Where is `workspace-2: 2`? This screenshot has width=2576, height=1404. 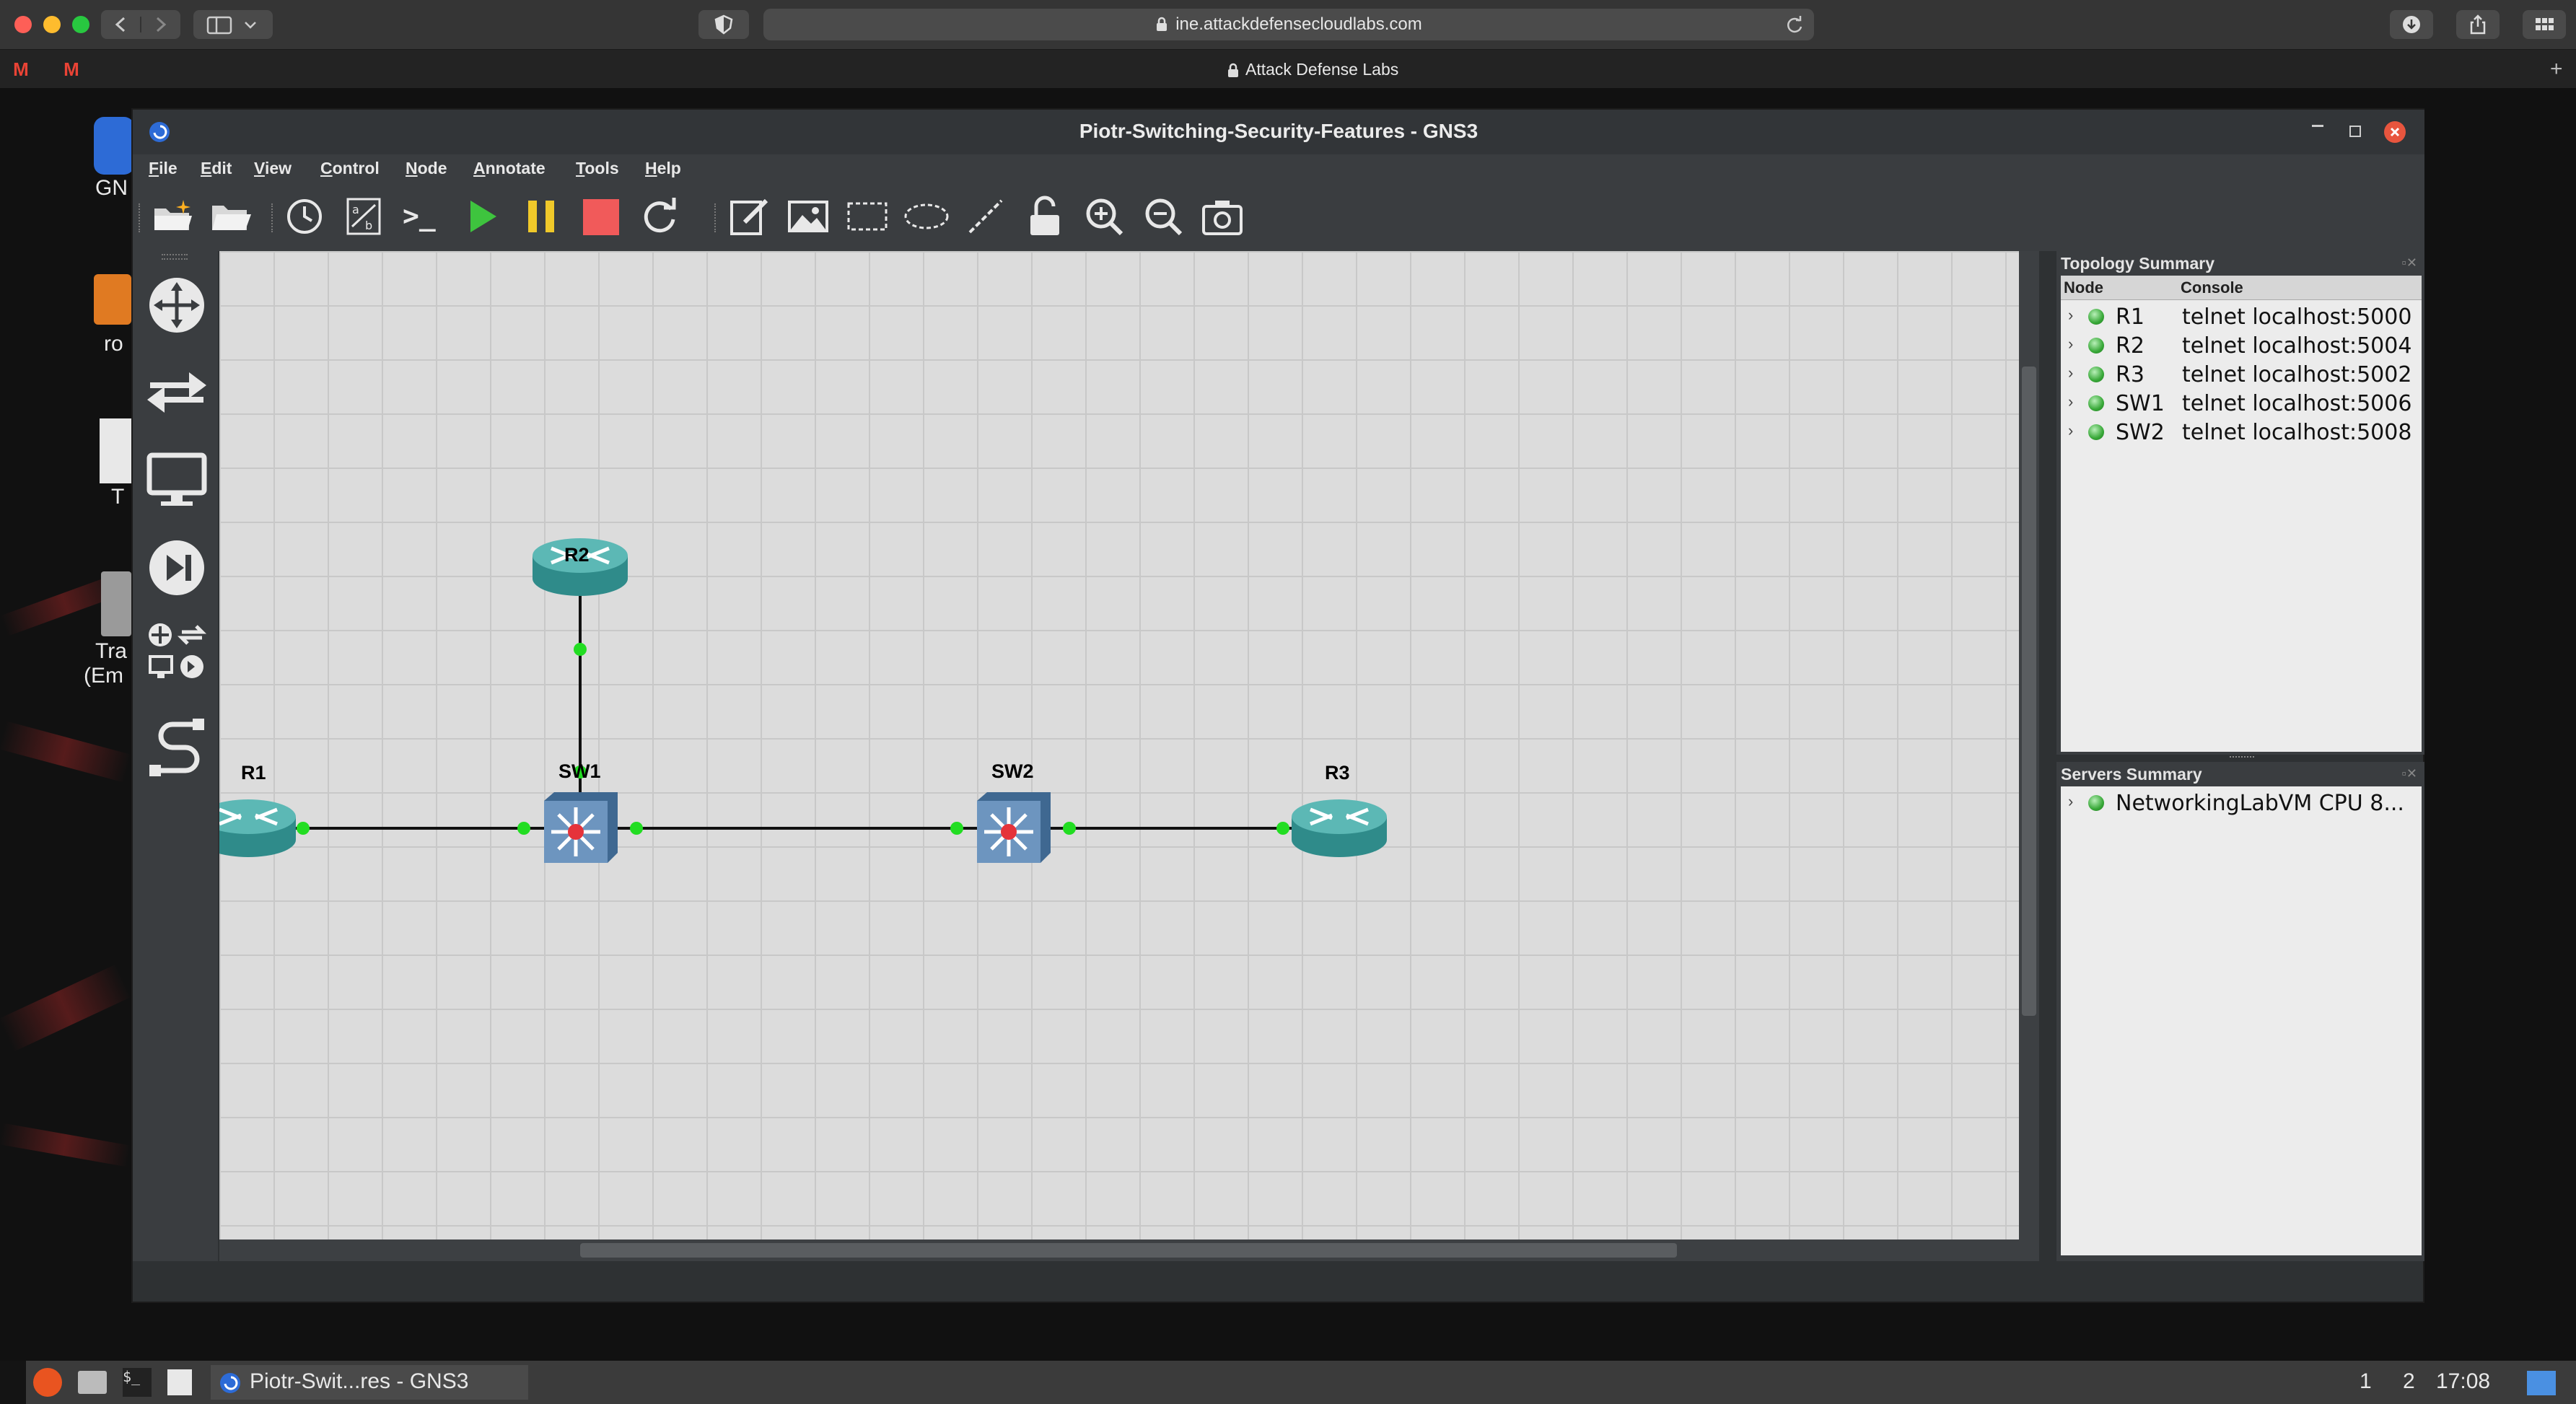
workspace-2: 2 is located at coordinates (2409, 1381).